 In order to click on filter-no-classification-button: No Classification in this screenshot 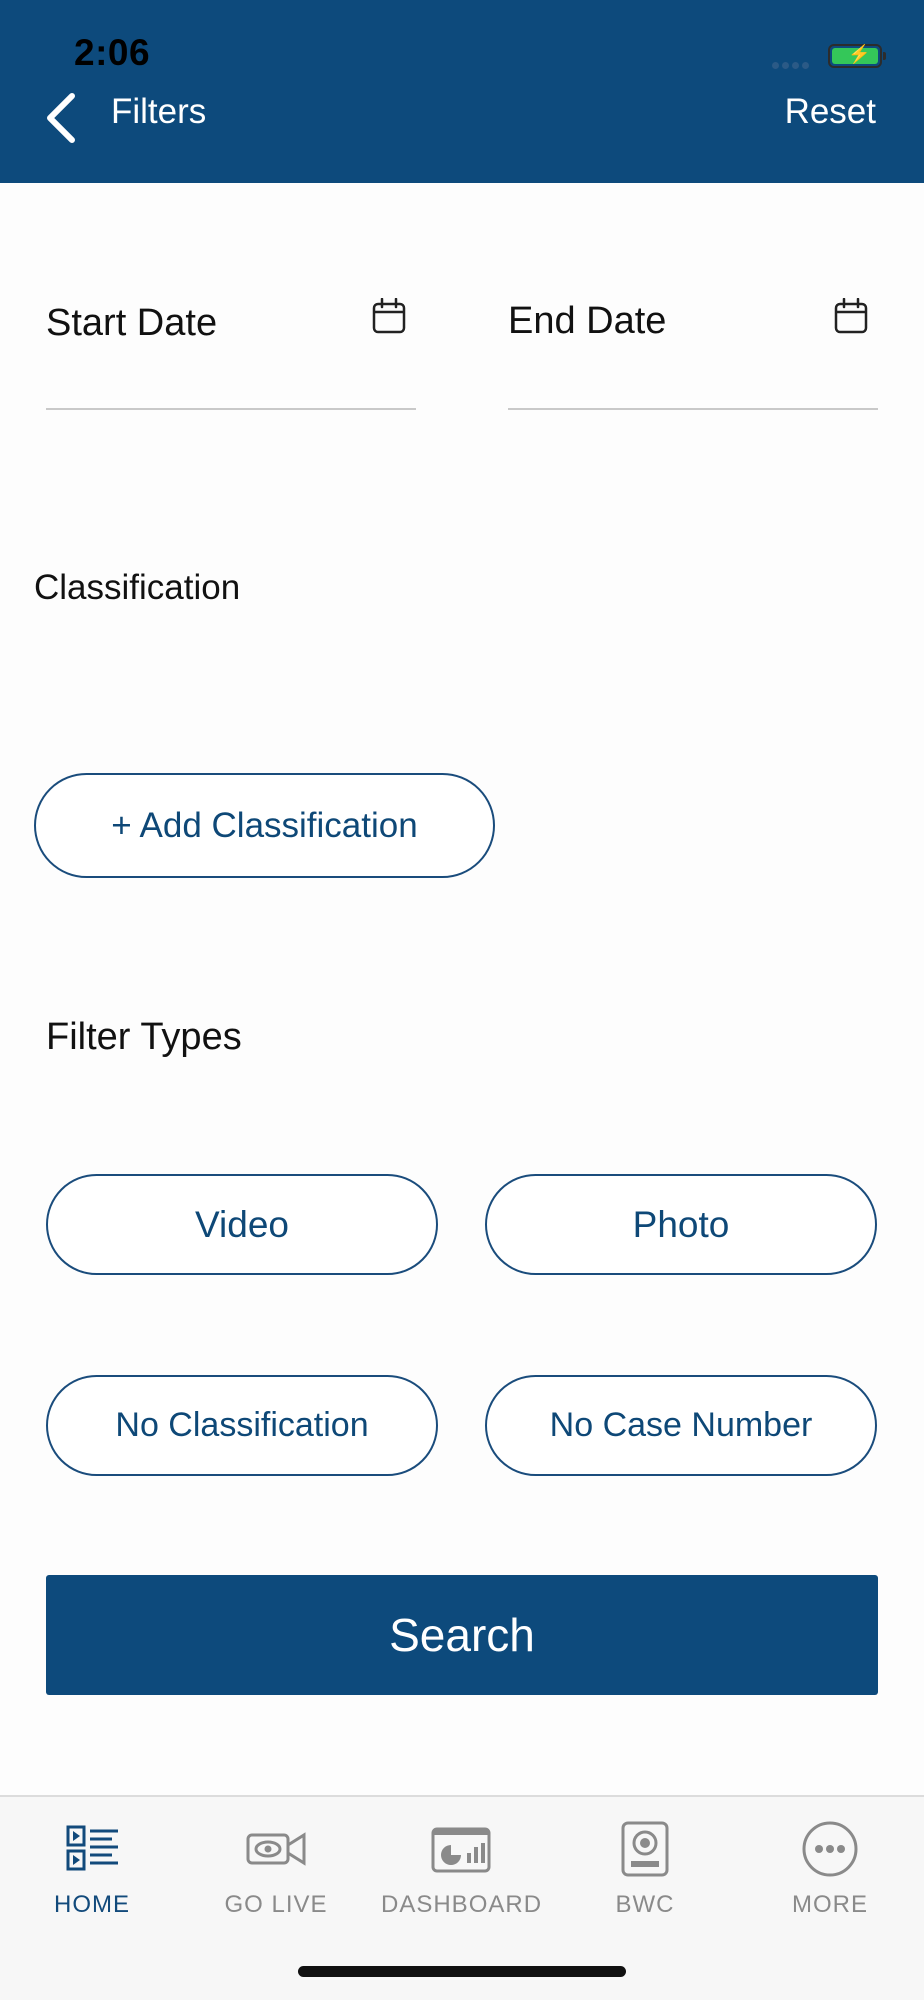, I will do `click(242, 1425)`.